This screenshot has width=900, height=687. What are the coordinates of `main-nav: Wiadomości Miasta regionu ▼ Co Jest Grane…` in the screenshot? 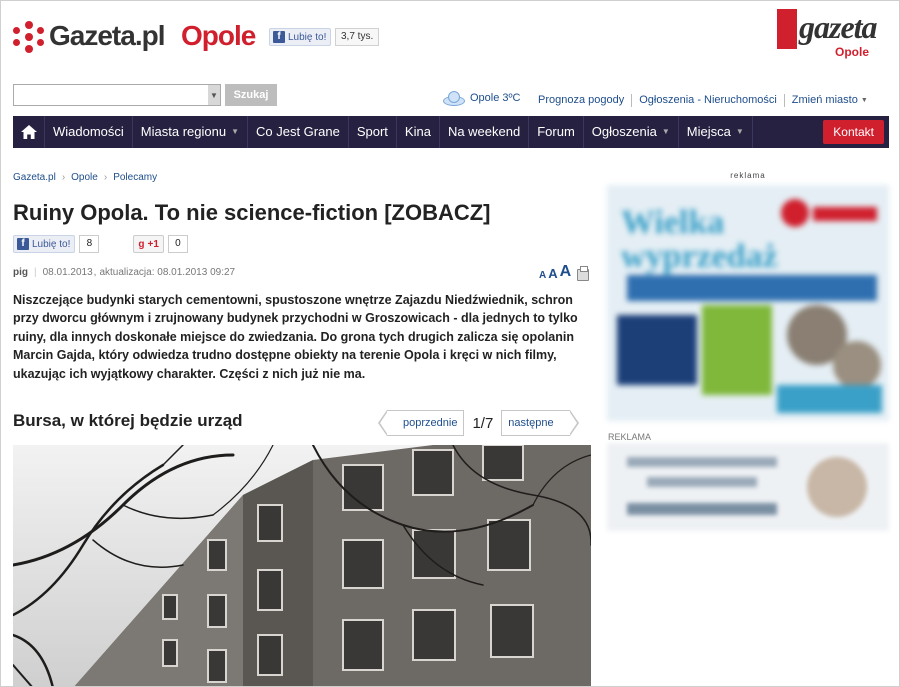 It's located at (451, 132).